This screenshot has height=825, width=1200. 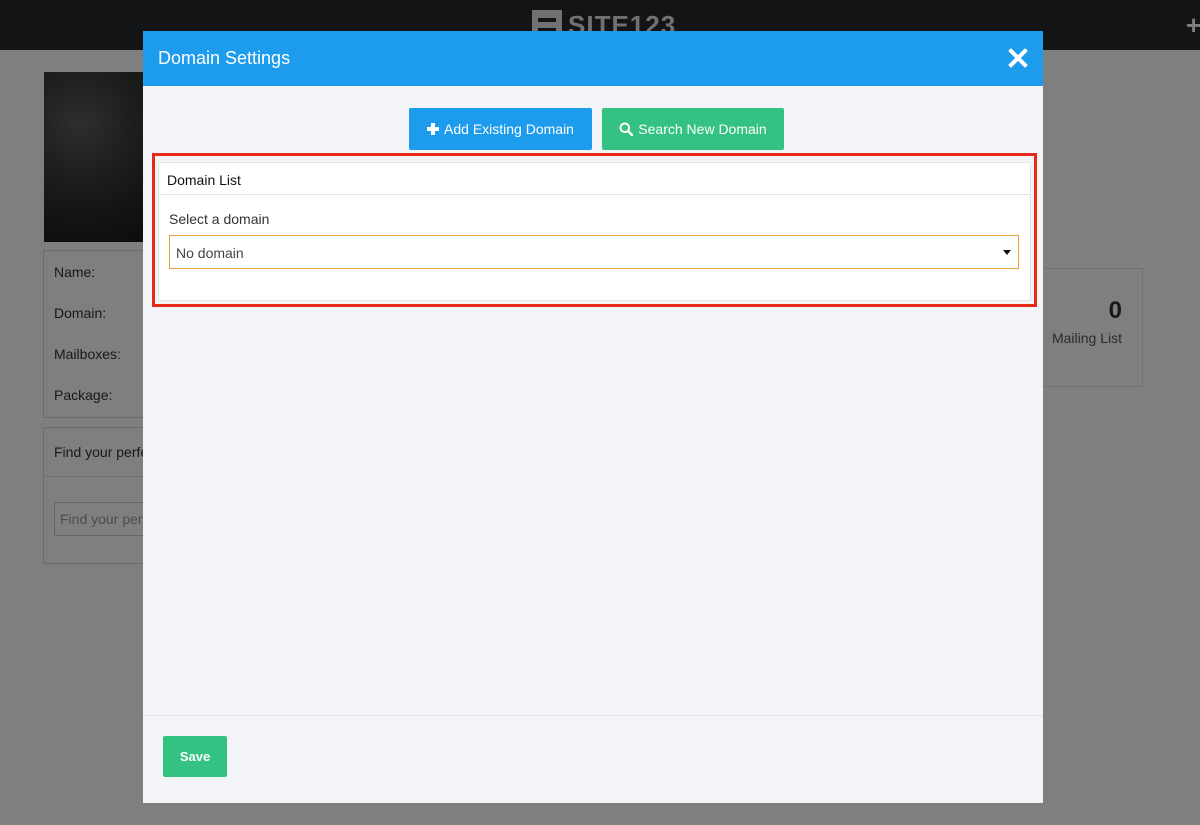 What do you see at coordinates (594, 179) in the screenshot?
I see `domain-list-header: Domain List` at bounding box center [594, 179].